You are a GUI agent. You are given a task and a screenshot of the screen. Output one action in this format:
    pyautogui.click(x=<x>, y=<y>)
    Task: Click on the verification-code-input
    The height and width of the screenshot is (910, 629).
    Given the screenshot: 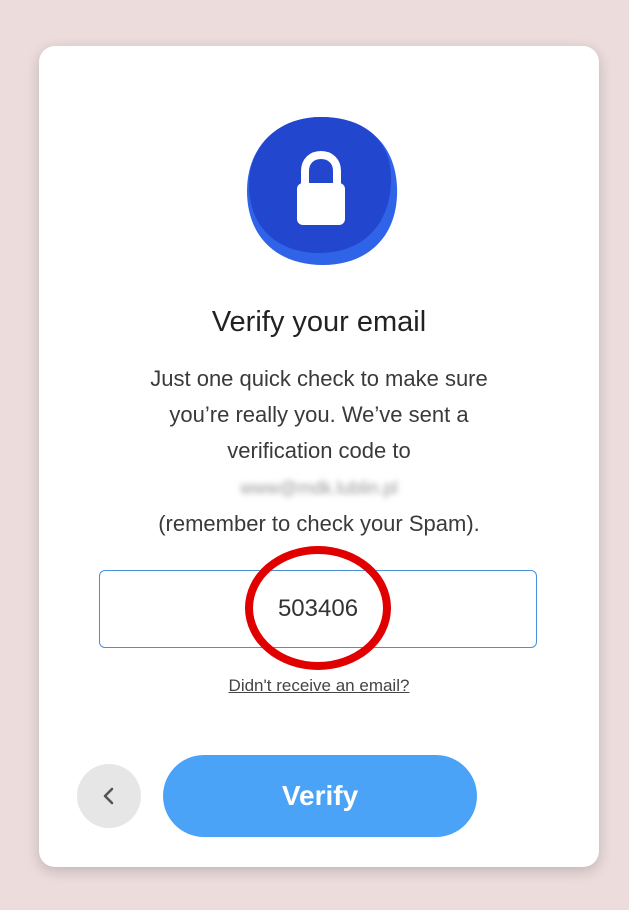 What is the action you would take?
    pyautogui.click(x=318, y=609)
    